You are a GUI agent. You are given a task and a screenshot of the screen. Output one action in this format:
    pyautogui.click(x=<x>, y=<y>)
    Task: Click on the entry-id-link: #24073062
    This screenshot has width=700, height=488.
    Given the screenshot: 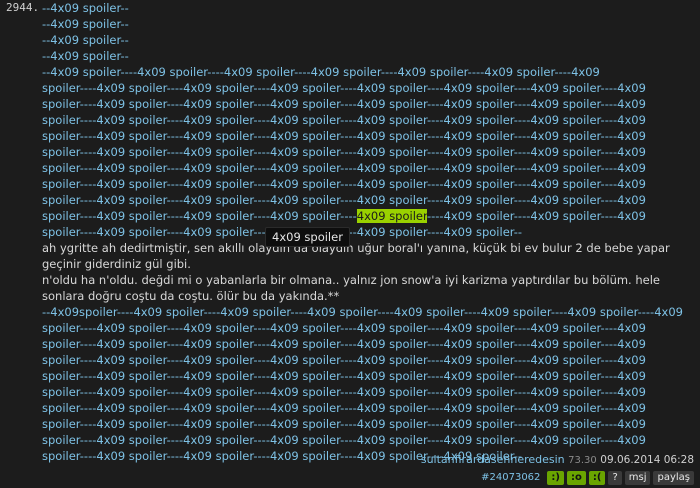 What is the action you would take?
    pyautogui.click(x=510, y=477)
    